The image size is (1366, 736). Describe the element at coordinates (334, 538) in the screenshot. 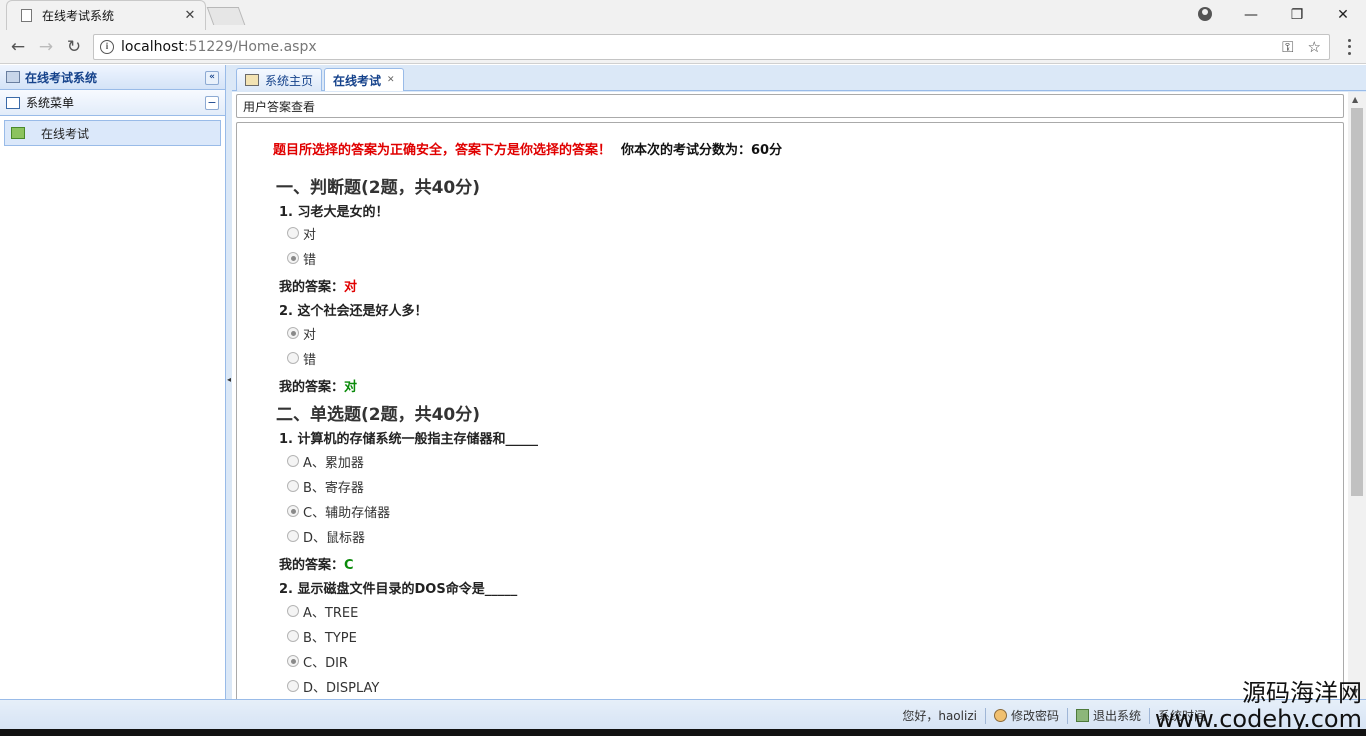

I see `option-label: D、鼠标器` at that location.